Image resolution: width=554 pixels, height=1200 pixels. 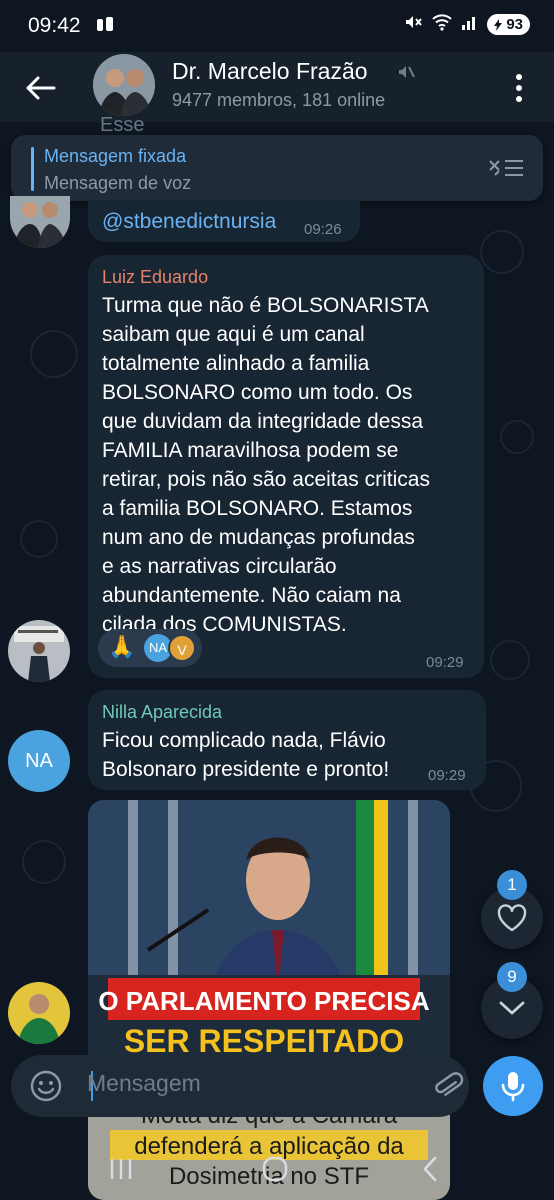 I want to click on avatar-initials: NA, so click(x=39, y=761).